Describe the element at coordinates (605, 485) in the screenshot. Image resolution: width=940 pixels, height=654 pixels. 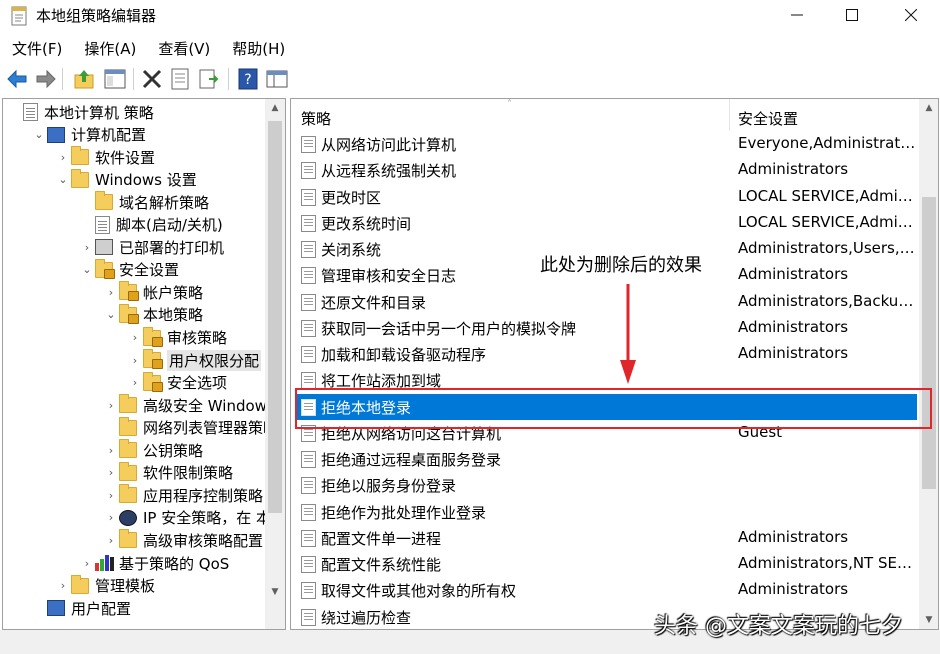
I see `list-row: 拒绝以服务身份登录` at that location.